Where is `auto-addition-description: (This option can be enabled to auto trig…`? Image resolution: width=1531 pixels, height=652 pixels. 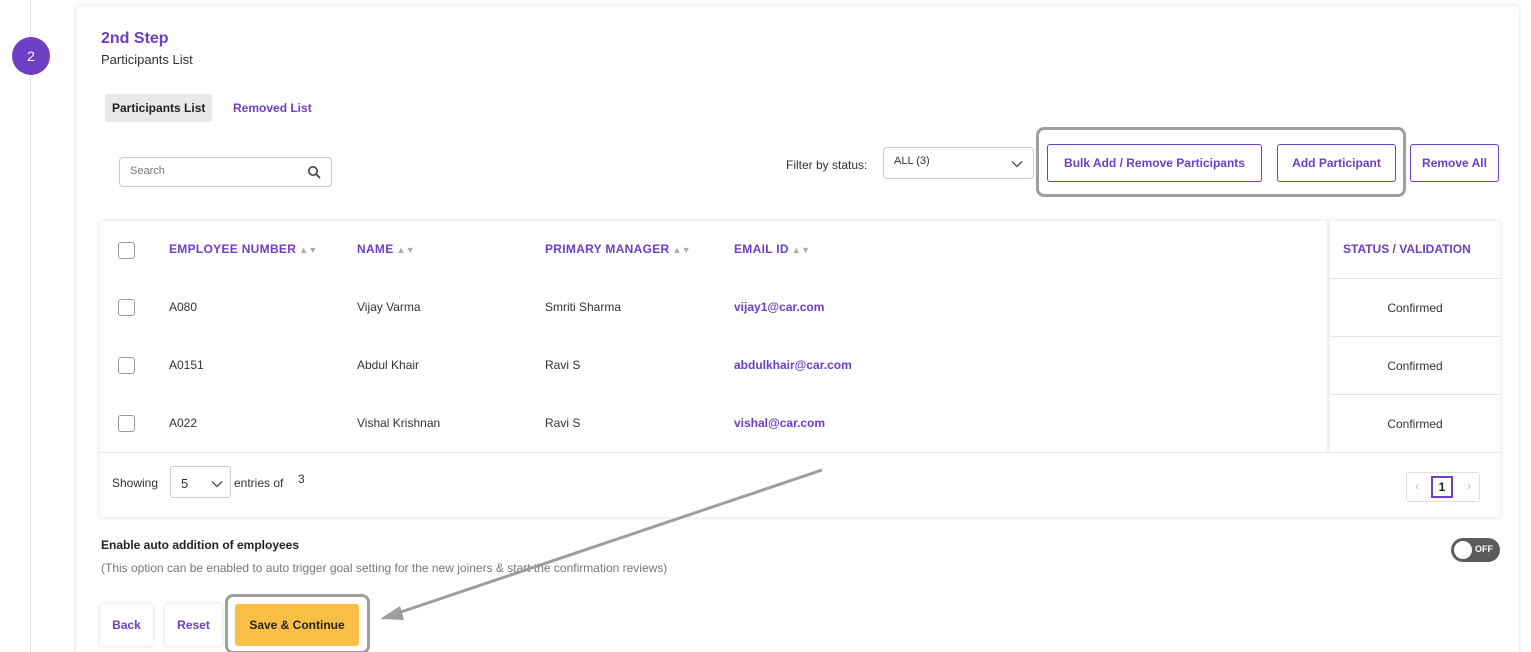 auto-addition-description: (This option can be enabled to auto trig… is located at coordinates (384, 568).